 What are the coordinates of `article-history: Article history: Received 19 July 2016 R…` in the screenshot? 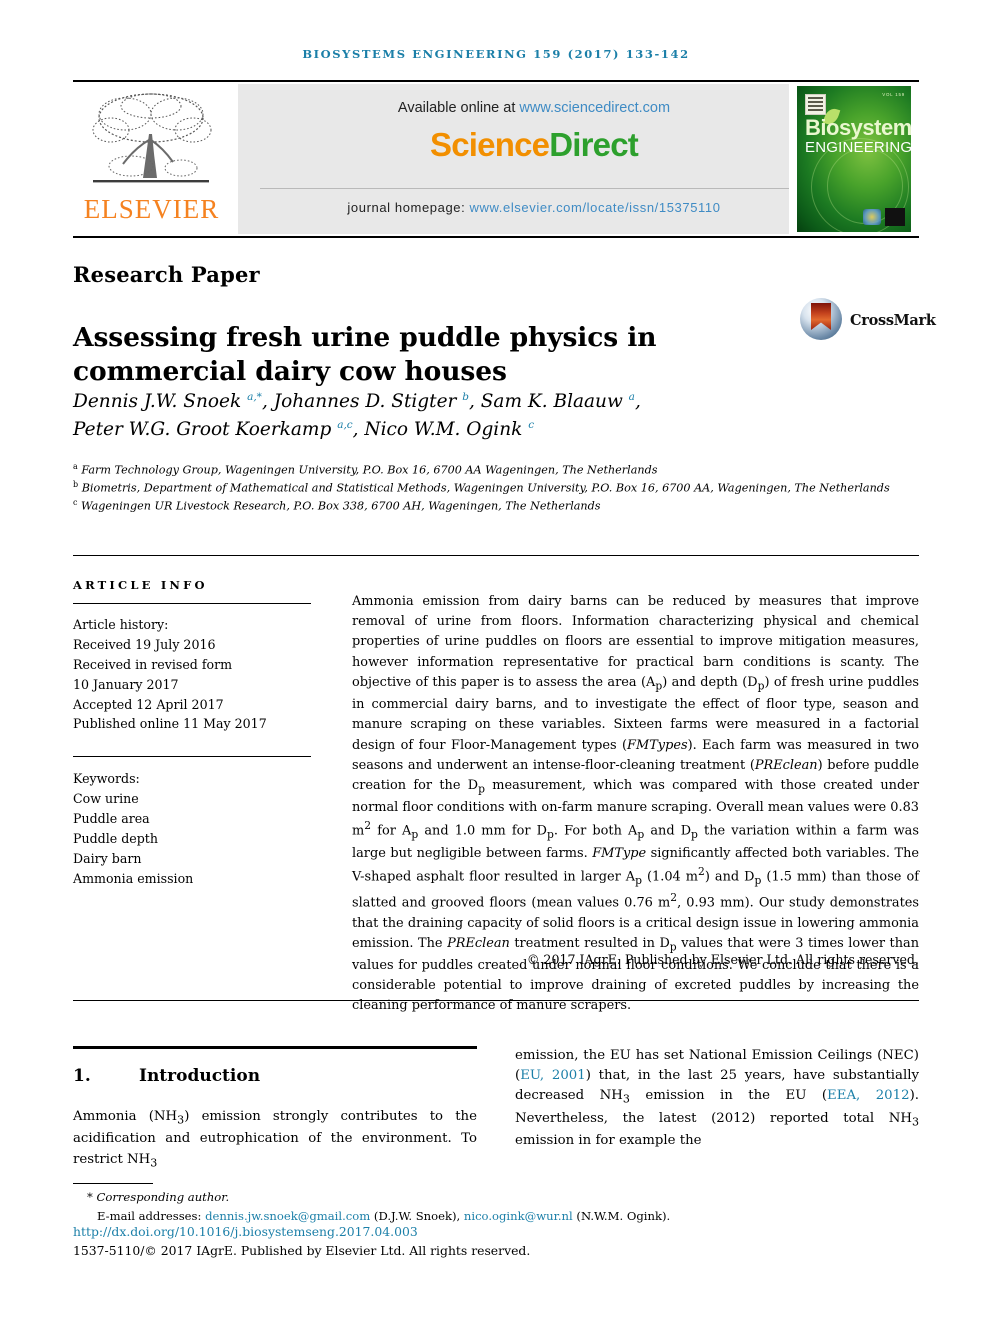 It's located at (192, 674).